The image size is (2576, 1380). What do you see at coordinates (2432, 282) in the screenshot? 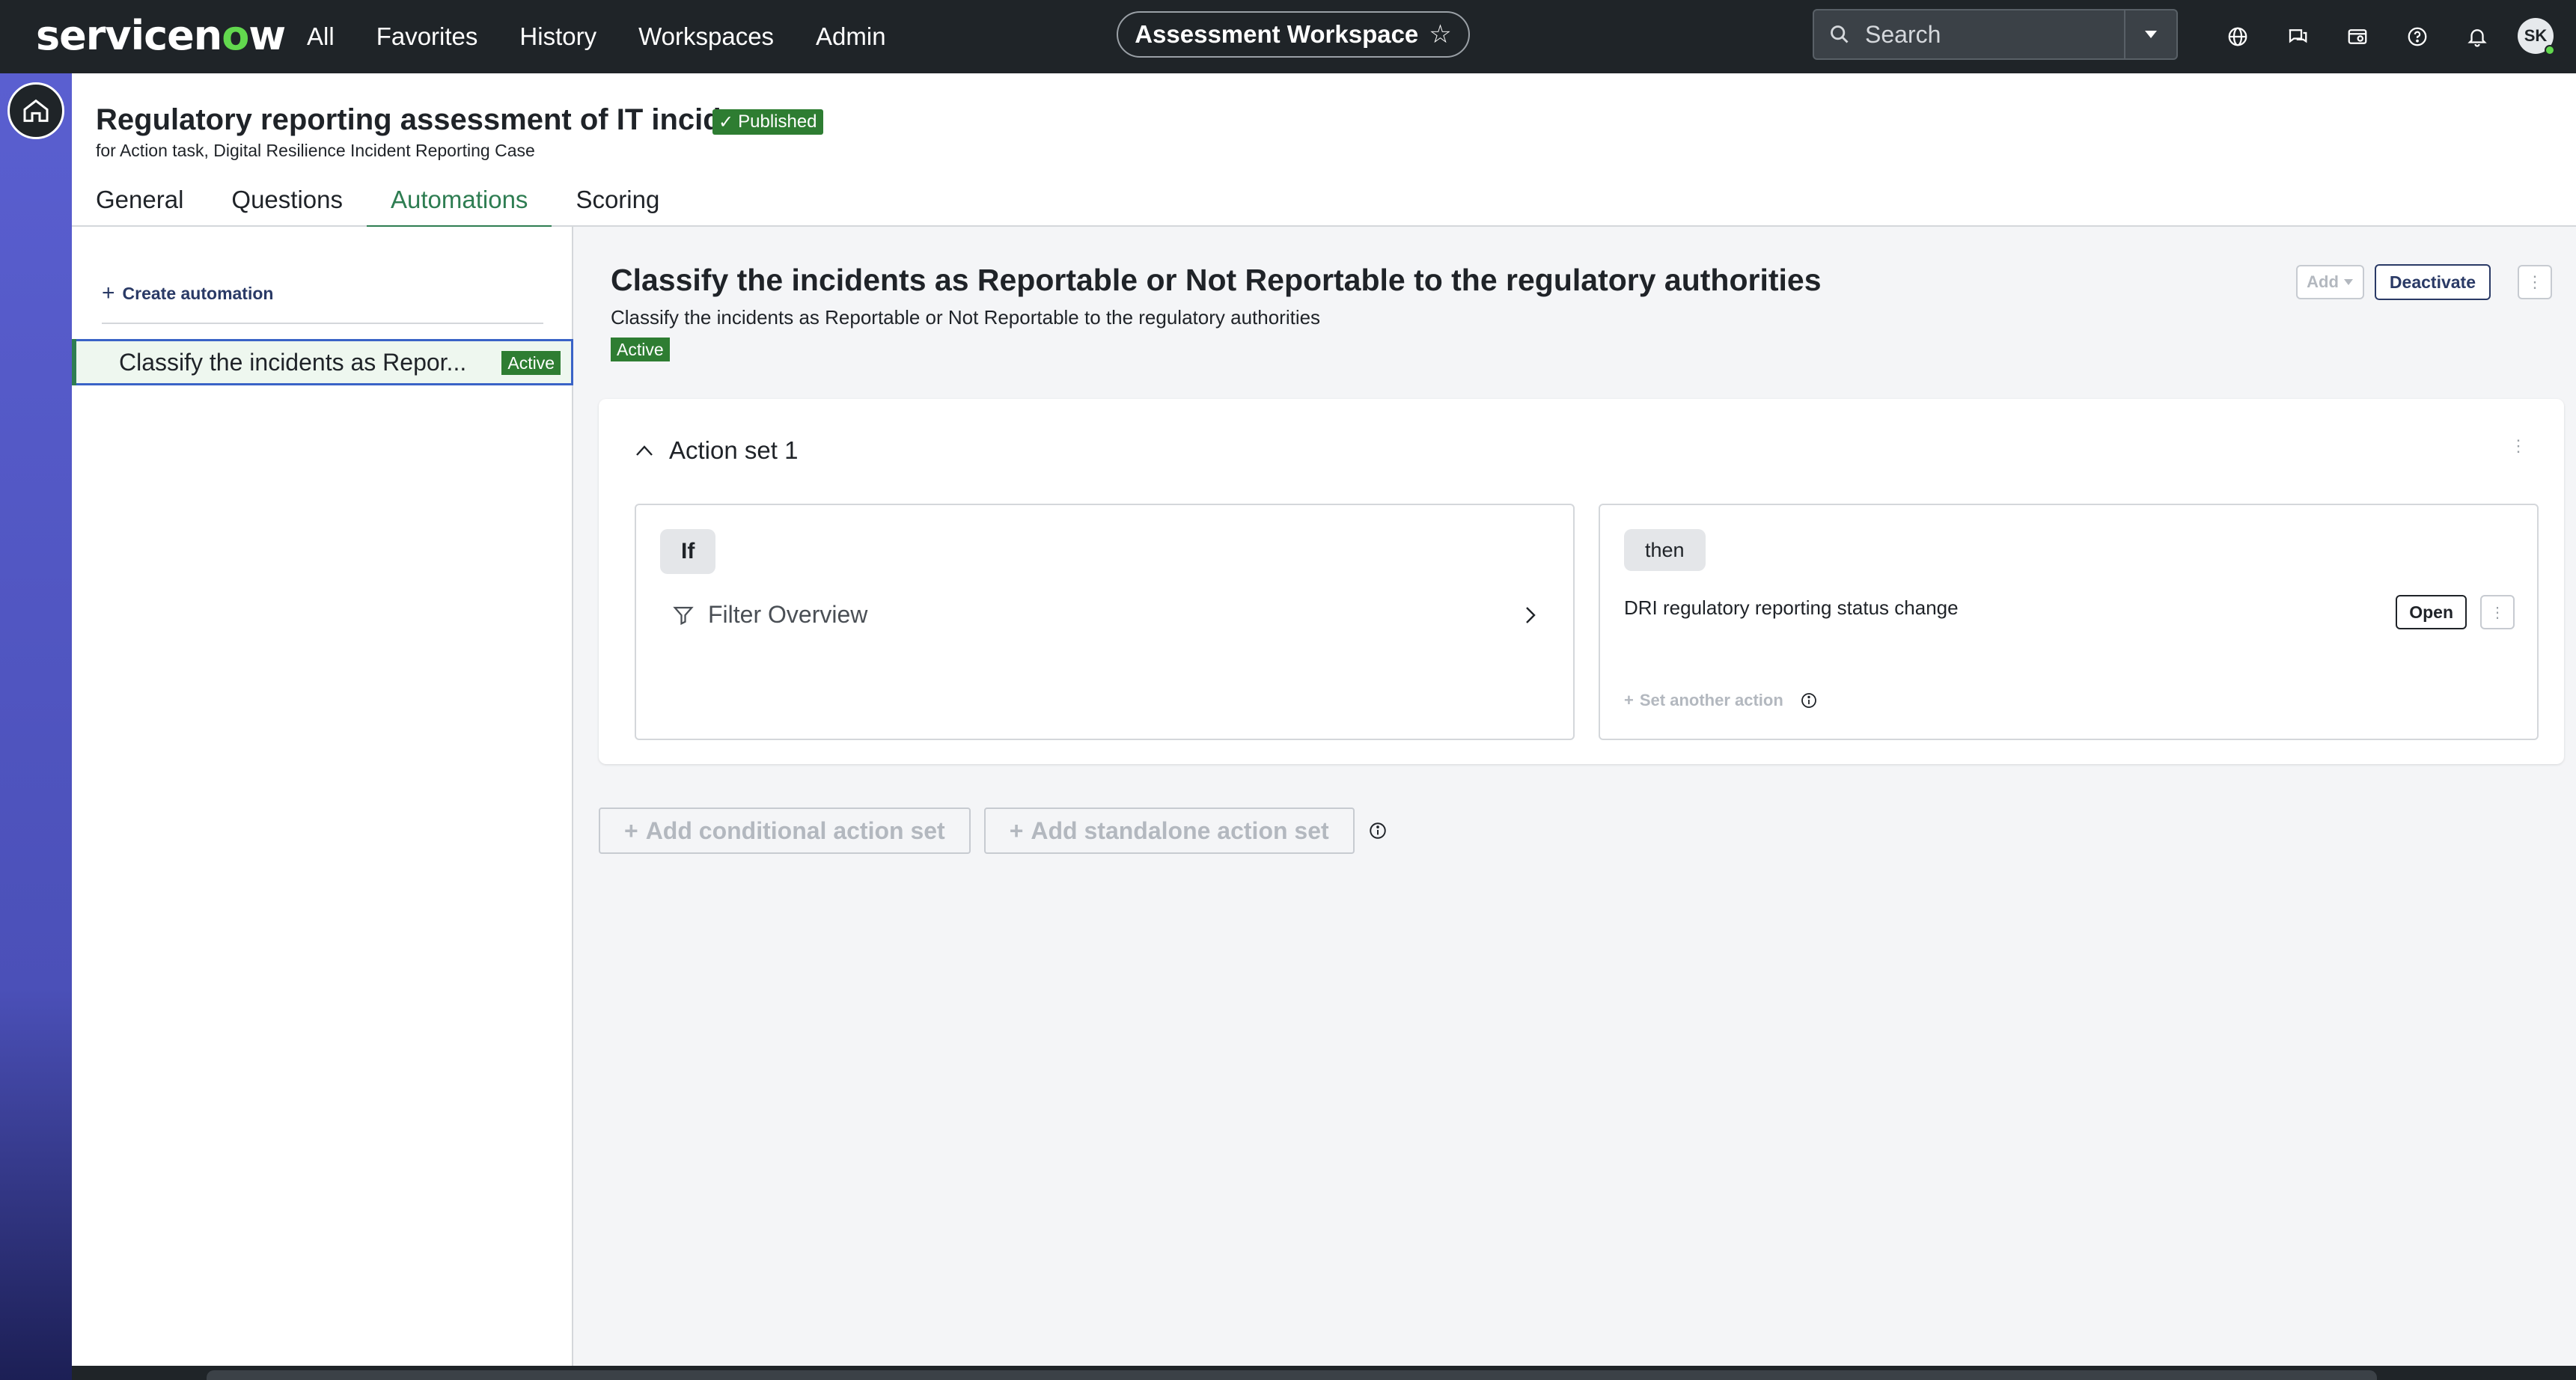
I see `deactivate-button: Deactivate` at bounding box center [2432, 282].